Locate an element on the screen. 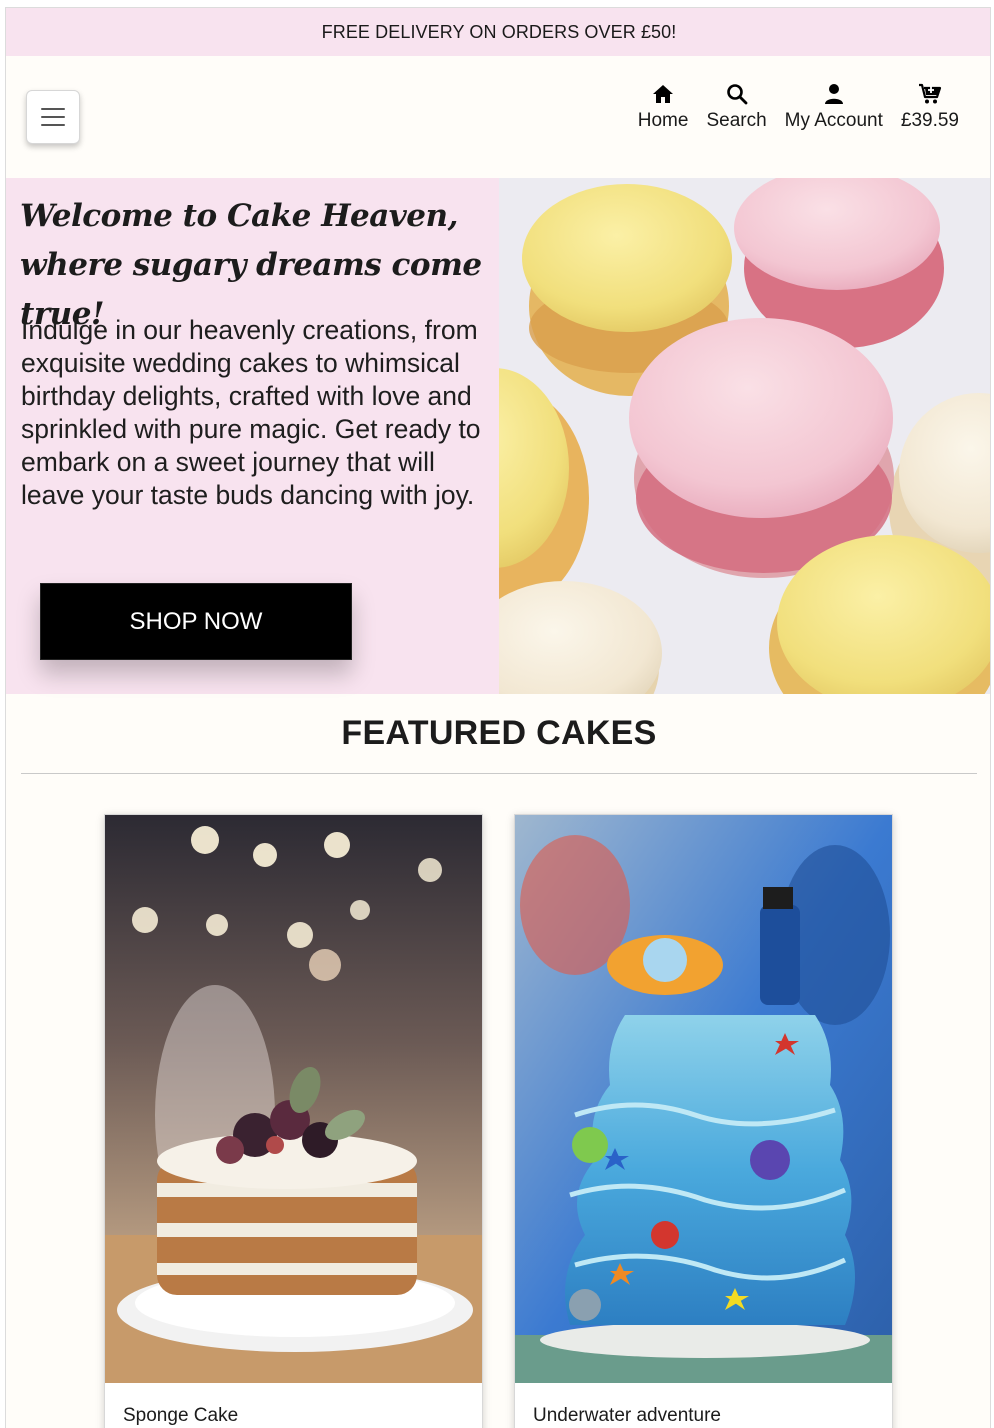  search-icon is located at coordinates (736, 94).